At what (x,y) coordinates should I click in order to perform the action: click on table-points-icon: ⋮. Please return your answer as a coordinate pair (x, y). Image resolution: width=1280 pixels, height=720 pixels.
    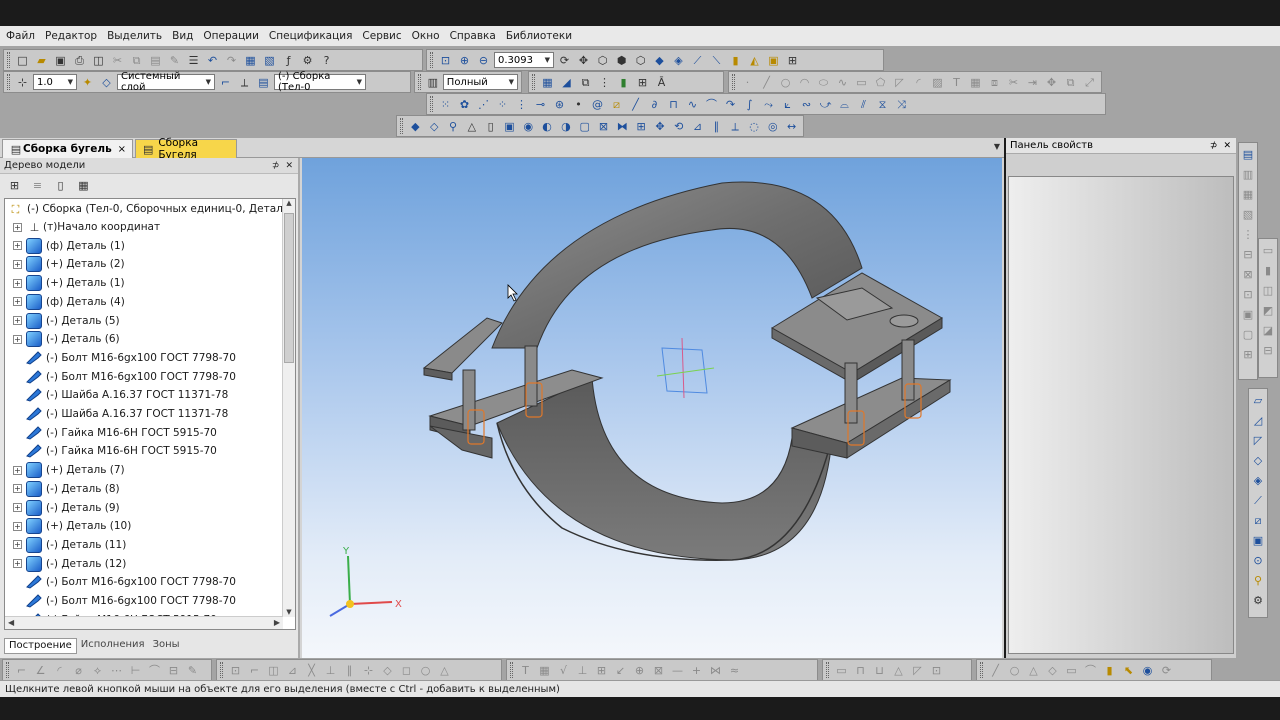
    Looking at the image, I should click on (521, 104).